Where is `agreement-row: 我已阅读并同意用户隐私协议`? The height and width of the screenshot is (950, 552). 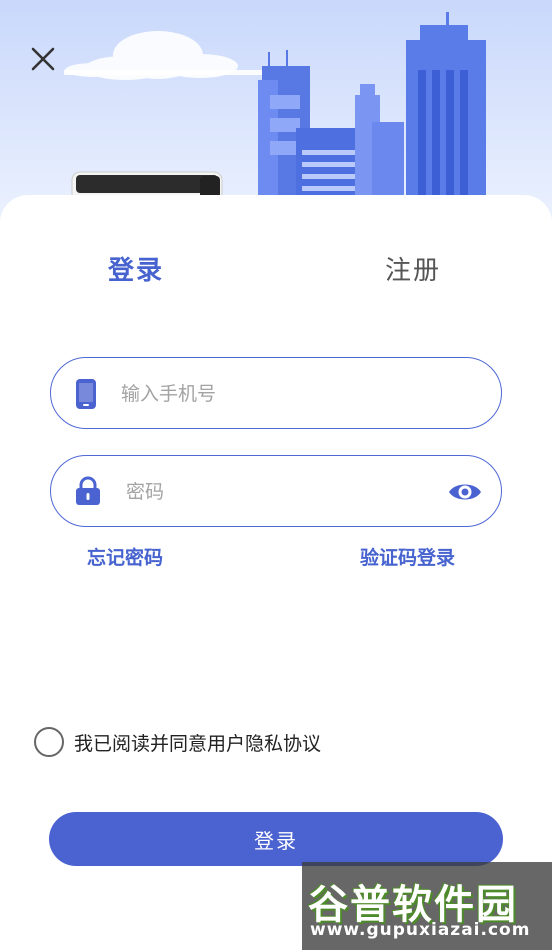 agreement-row: 我已阅读并同意用户隐私协议 is located at coordinates (177, 742).